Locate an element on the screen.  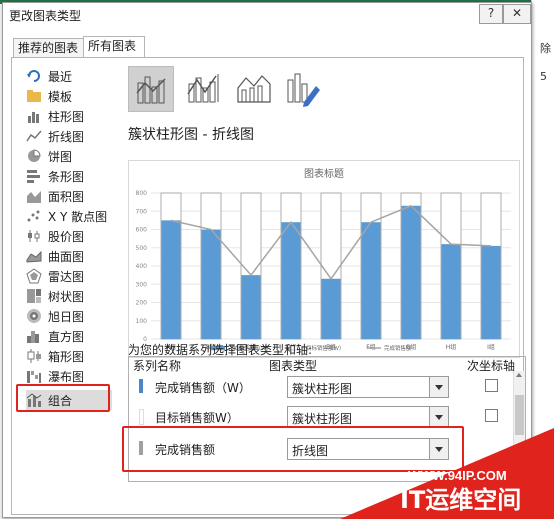
y-tick-label: 600 is located at coordinates (142, 230).